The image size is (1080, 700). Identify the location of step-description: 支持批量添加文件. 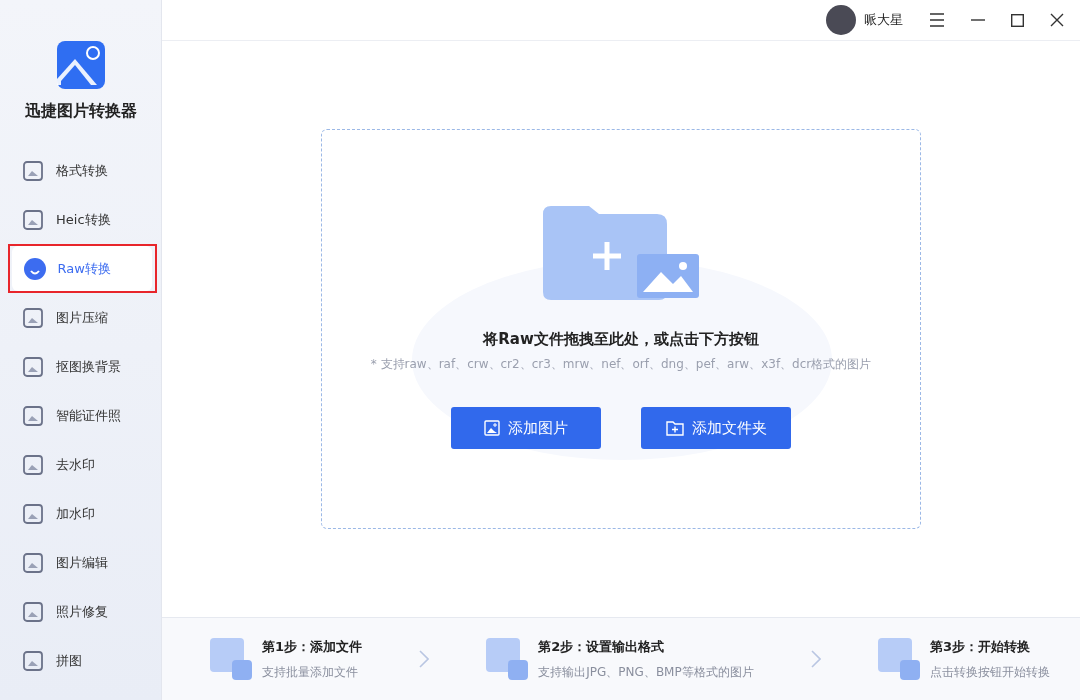
(310, 672).